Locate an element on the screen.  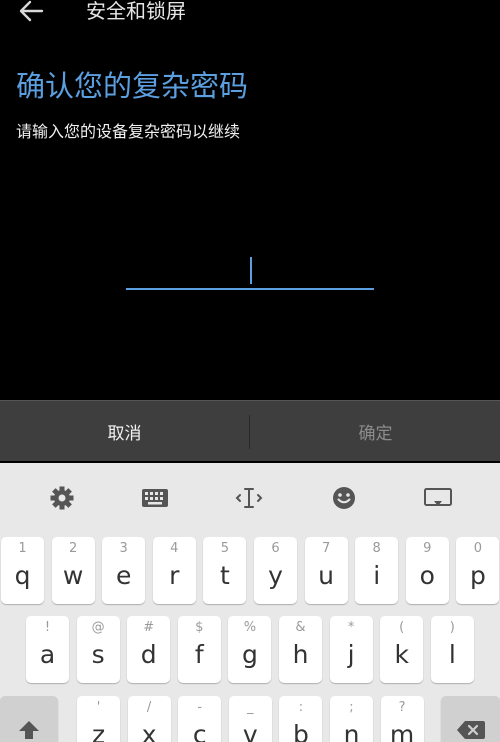
key-i: 8i is located at coordinates (377, 570).